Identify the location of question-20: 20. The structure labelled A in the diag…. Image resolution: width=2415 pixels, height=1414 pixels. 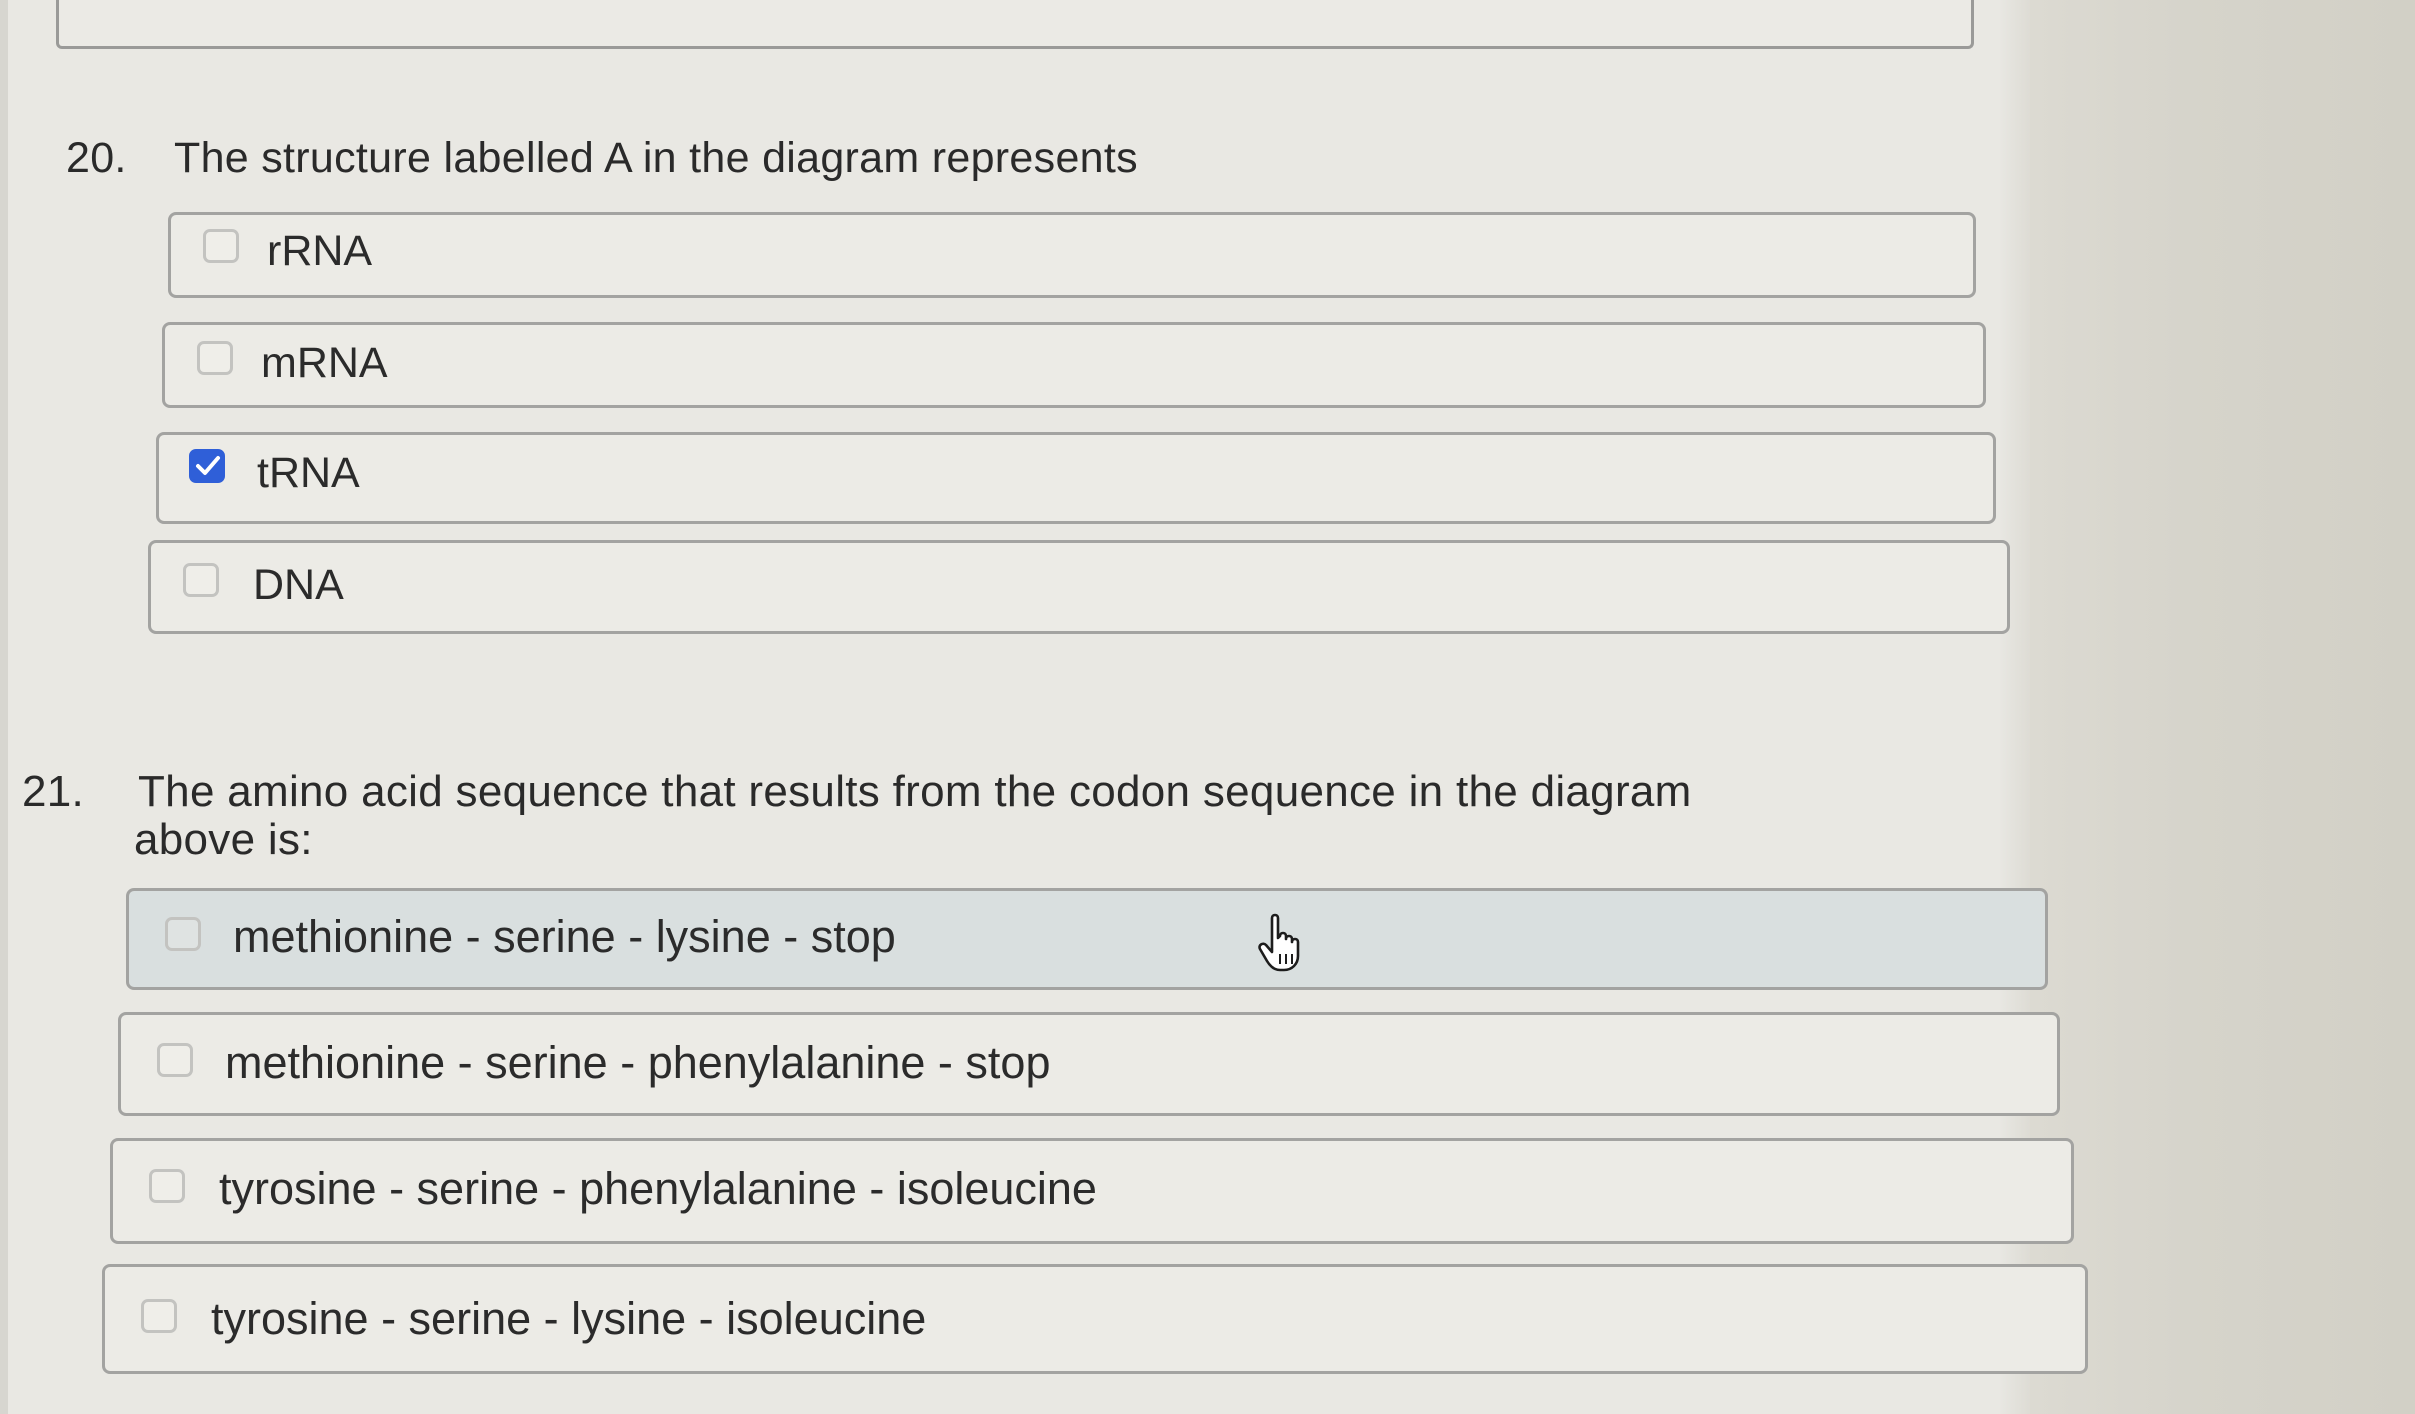
(1016, 164).